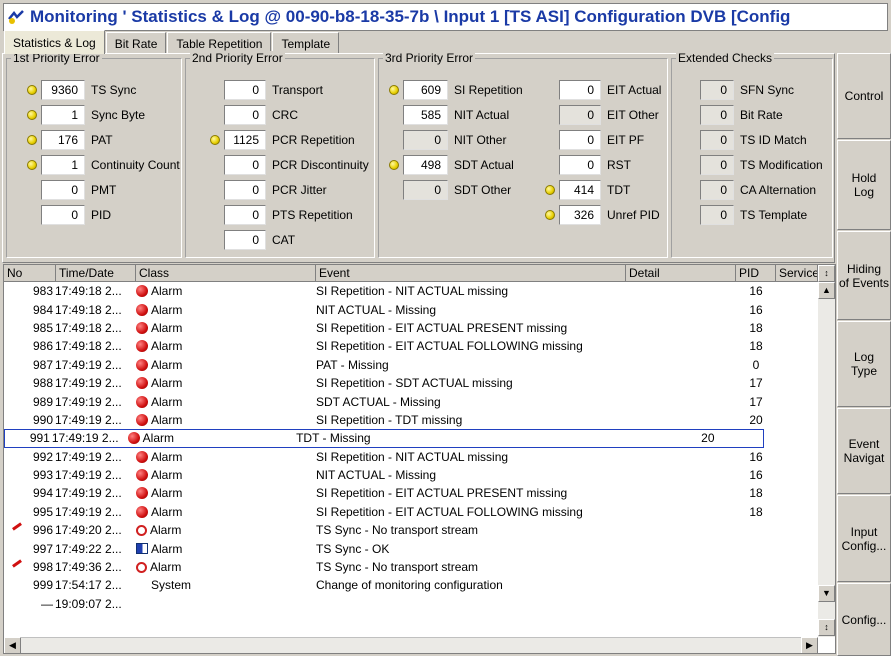 The width and height of the screenshot is (891, 656). Describe the element at coordinates (12, 645) in the screenshot. I see `scroll-left-button: ◀` at that location.